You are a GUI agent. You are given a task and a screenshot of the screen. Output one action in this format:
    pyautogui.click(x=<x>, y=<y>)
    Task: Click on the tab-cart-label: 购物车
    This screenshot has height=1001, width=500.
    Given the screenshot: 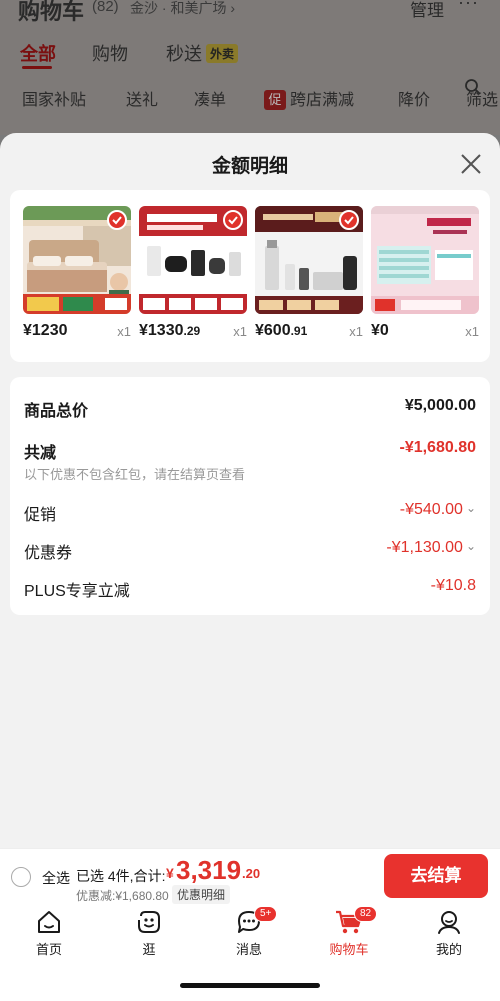 What is the action you would take?
    pyautogui.click(x=349, y=949)
    